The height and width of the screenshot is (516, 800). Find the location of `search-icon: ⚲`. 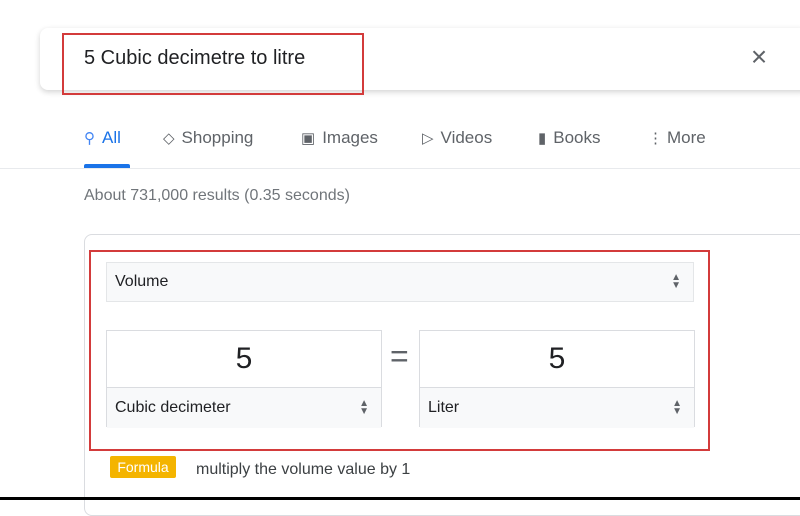

search-icon: ⚲ is located at coordinates (89, 138).